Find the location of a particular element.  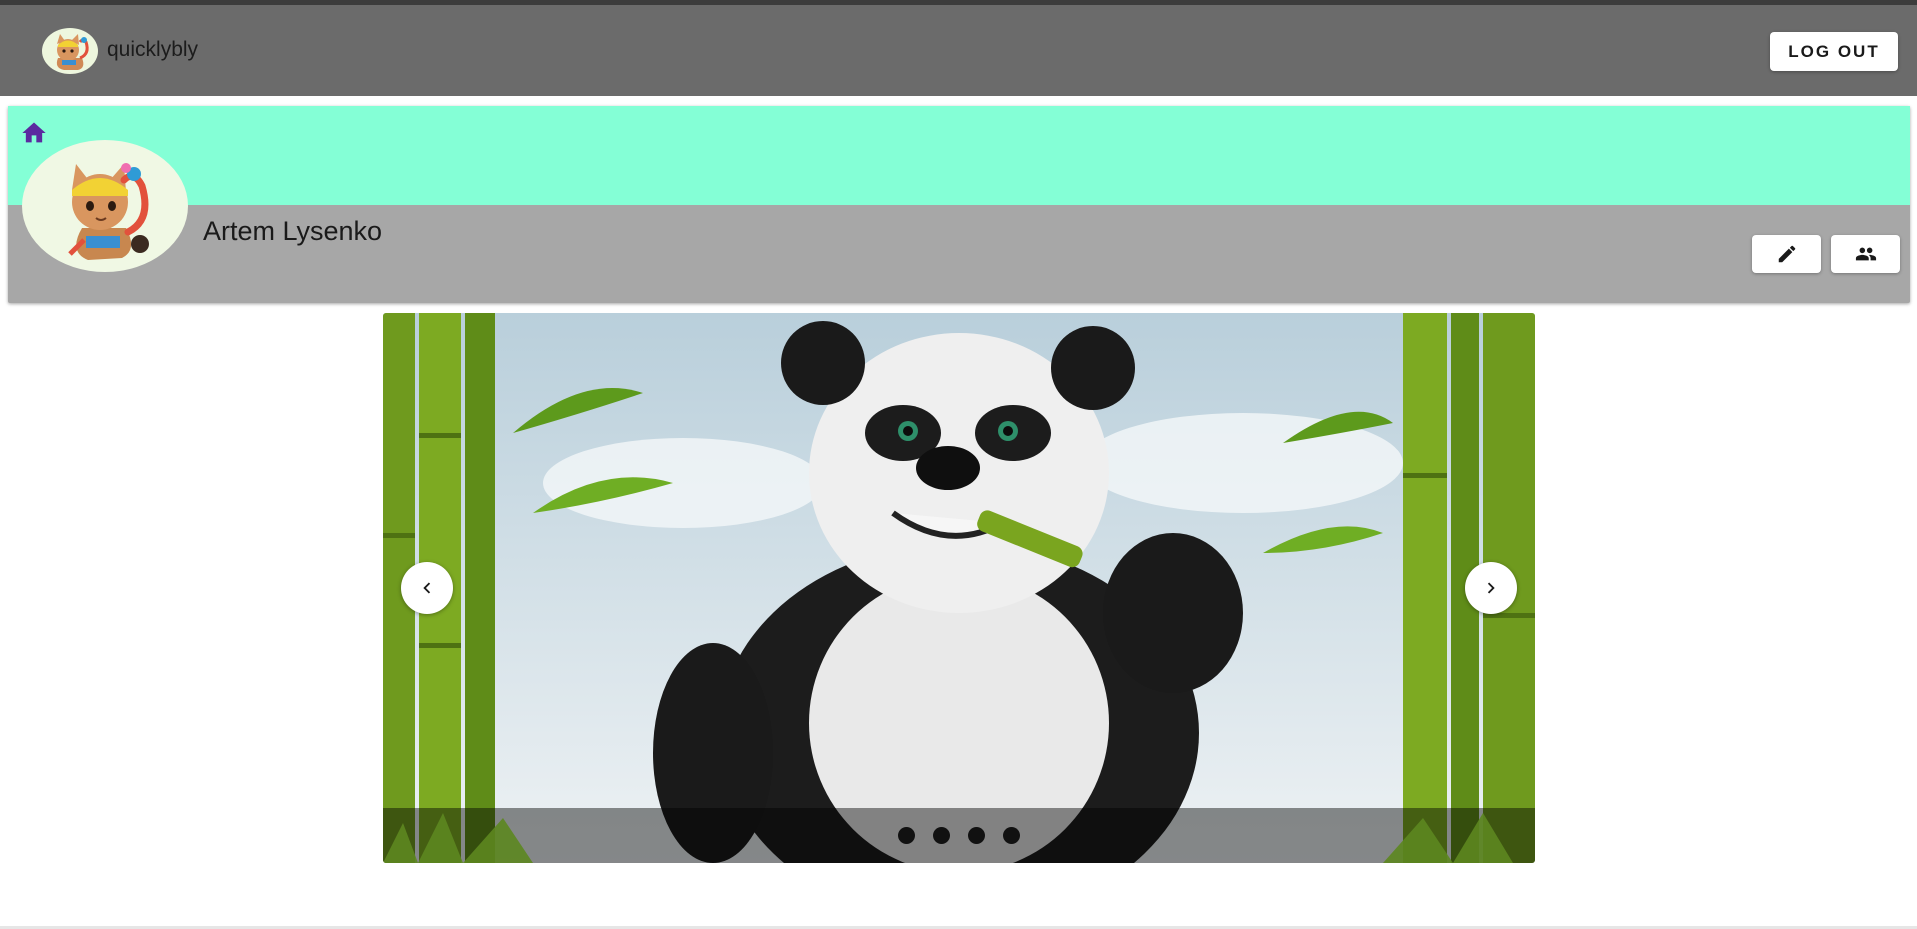

logout-button: LOG OUT is located at coordinates (1834, 51).